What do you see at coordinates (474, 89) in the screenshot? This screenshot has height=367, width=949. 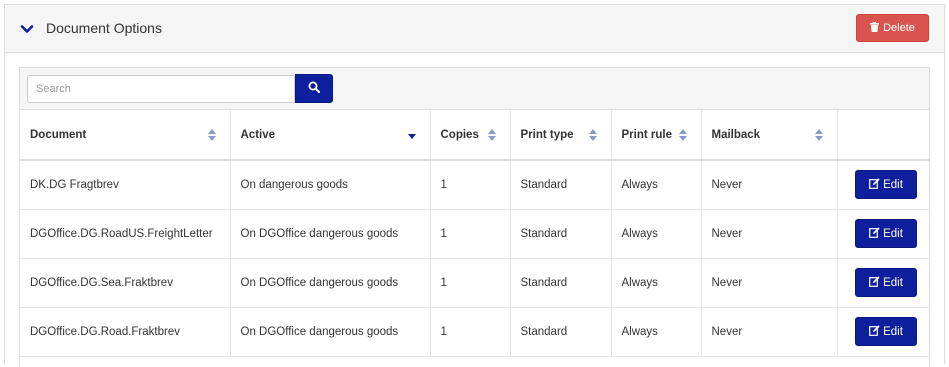 I see `search-bar` at bounding box center [474, 89].